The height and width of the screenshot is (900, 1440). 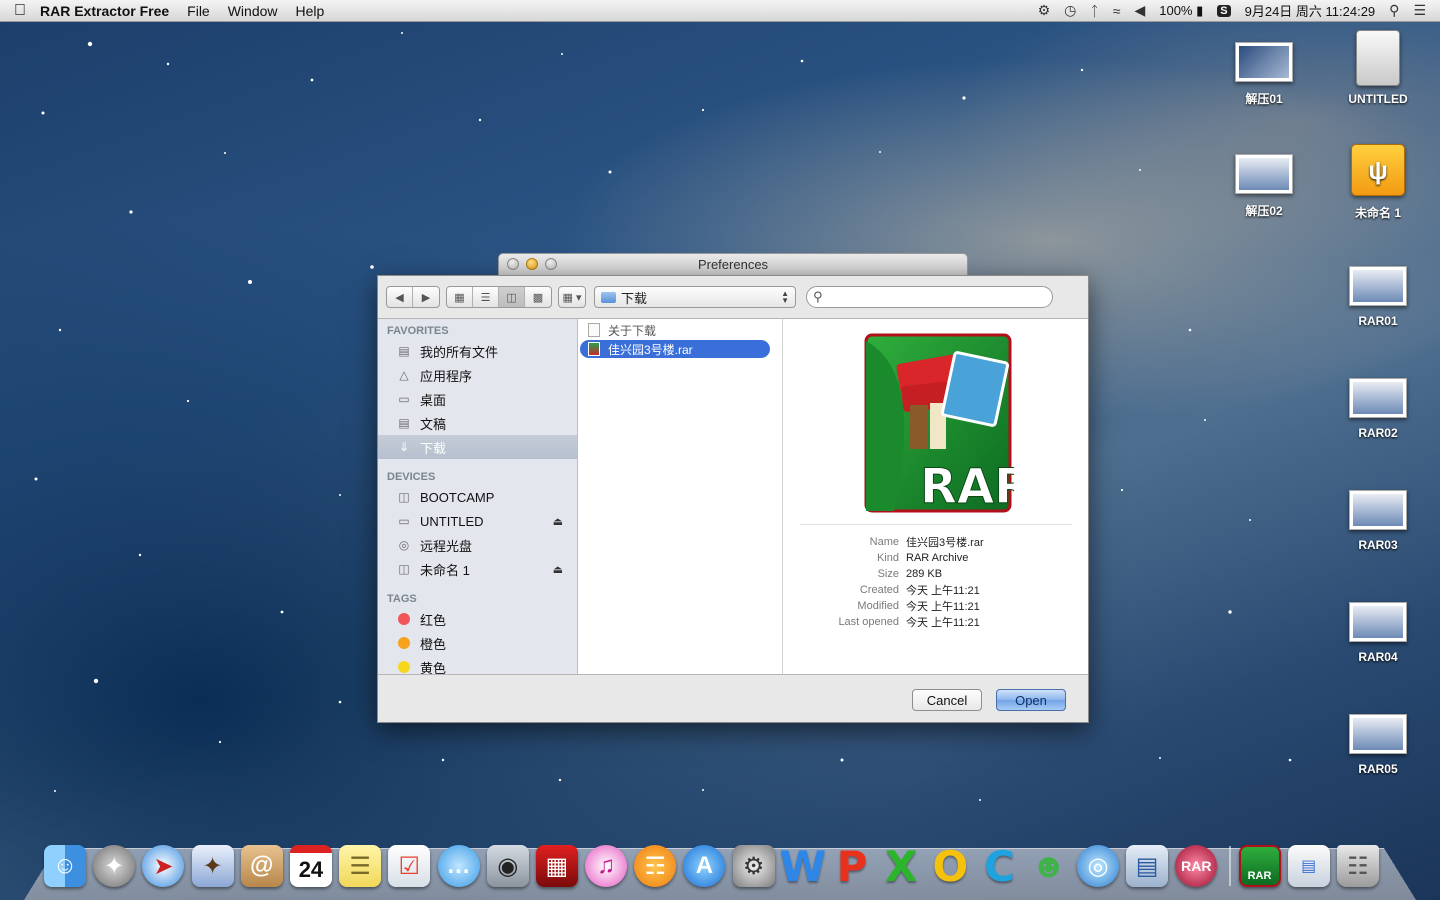 What do you see at coordinates (1049, 866) in the screenshot?
I see `messenger-icon: ☻` at bounding box center [1049, 866].